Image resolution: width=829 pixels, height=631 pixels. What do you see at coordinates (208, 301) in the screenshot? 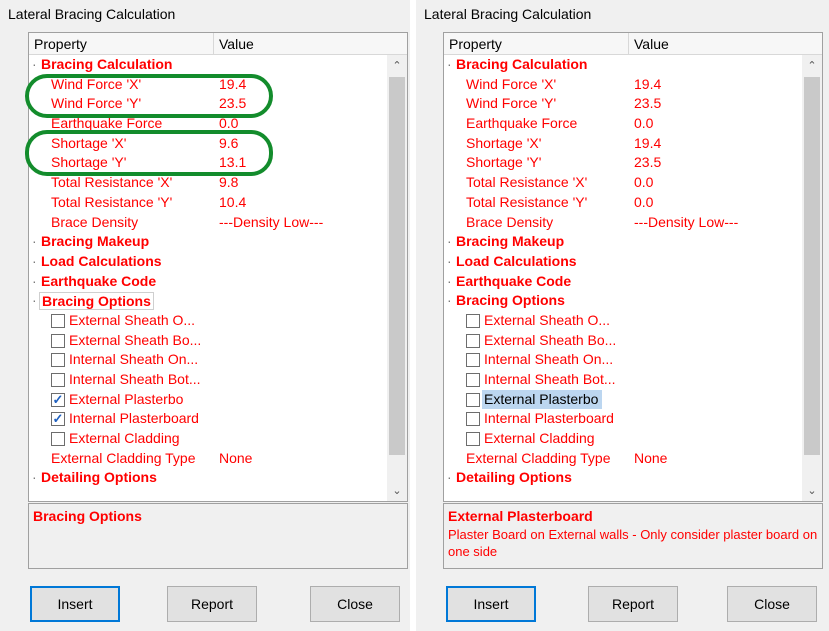
I see `category-row: · Bracing Options` at bounding box center [208, 301].